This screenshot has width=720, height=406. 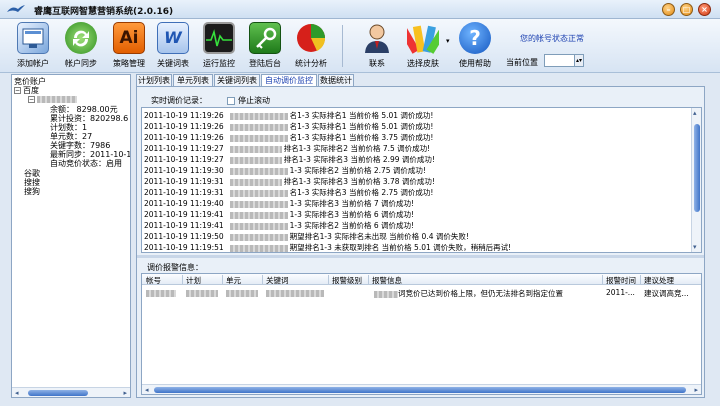 What do you see at coordinates (248, 100) in the screenshot?
I see `stop-scroll-checkbox: 停止滚动` at bounding box center [248, 100].